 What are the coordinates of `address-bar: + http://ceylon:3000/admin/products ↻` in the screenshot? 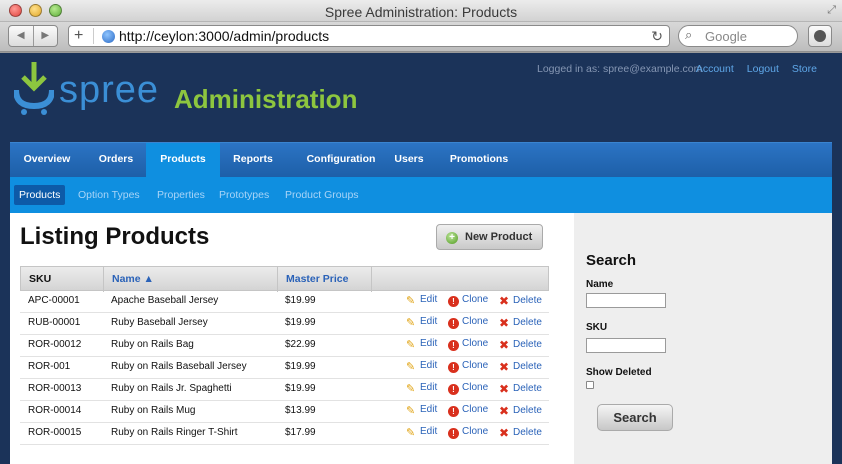 It's located at (369, 36).